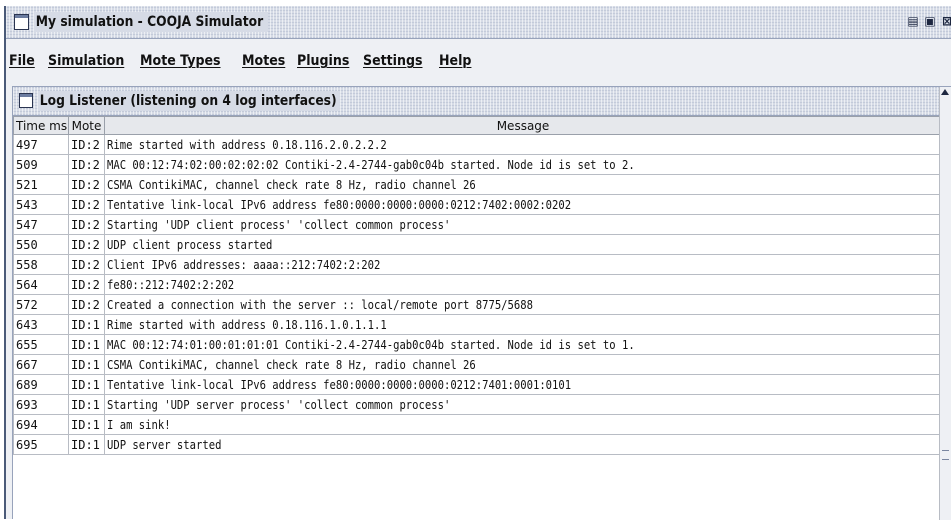 This screenshot has height=520, width=951. I want to click on cell-time-text: 521, so click(27, 184).